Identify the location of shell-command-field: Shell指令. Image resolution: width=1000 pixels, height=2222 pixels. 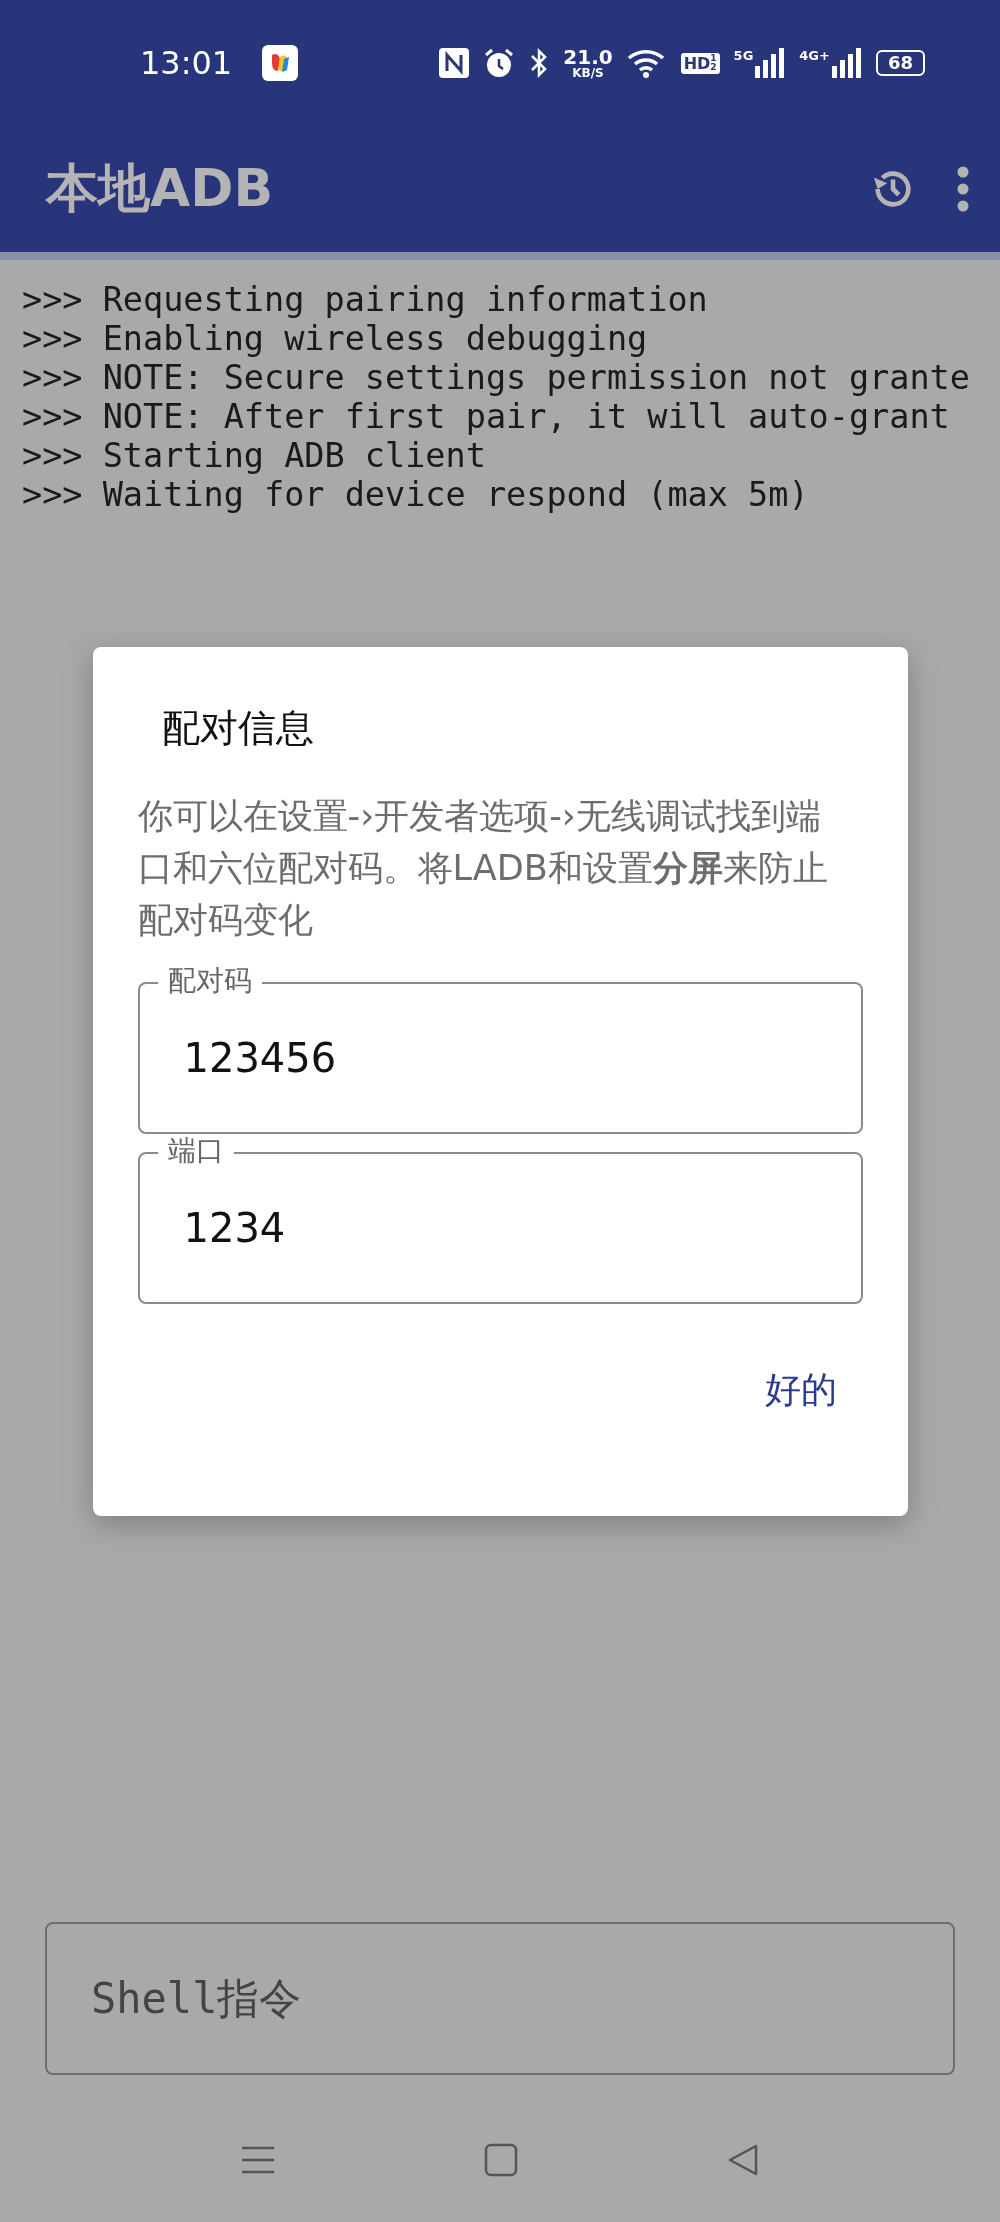
(500, 1998).